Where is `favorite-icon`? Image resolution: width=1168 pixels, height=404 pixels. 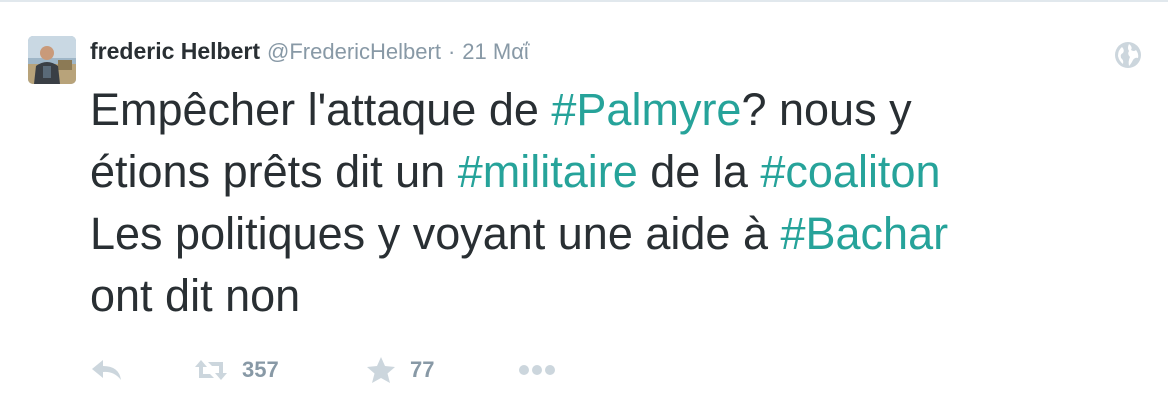 favorite-icon is located at coordinates (381, 370).